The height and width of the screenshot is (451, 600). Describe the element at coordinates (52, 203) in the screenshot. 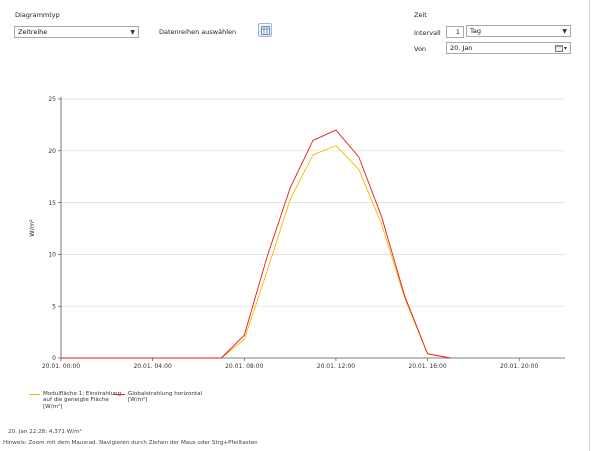

I see `y-tick-label: 15` at that location.